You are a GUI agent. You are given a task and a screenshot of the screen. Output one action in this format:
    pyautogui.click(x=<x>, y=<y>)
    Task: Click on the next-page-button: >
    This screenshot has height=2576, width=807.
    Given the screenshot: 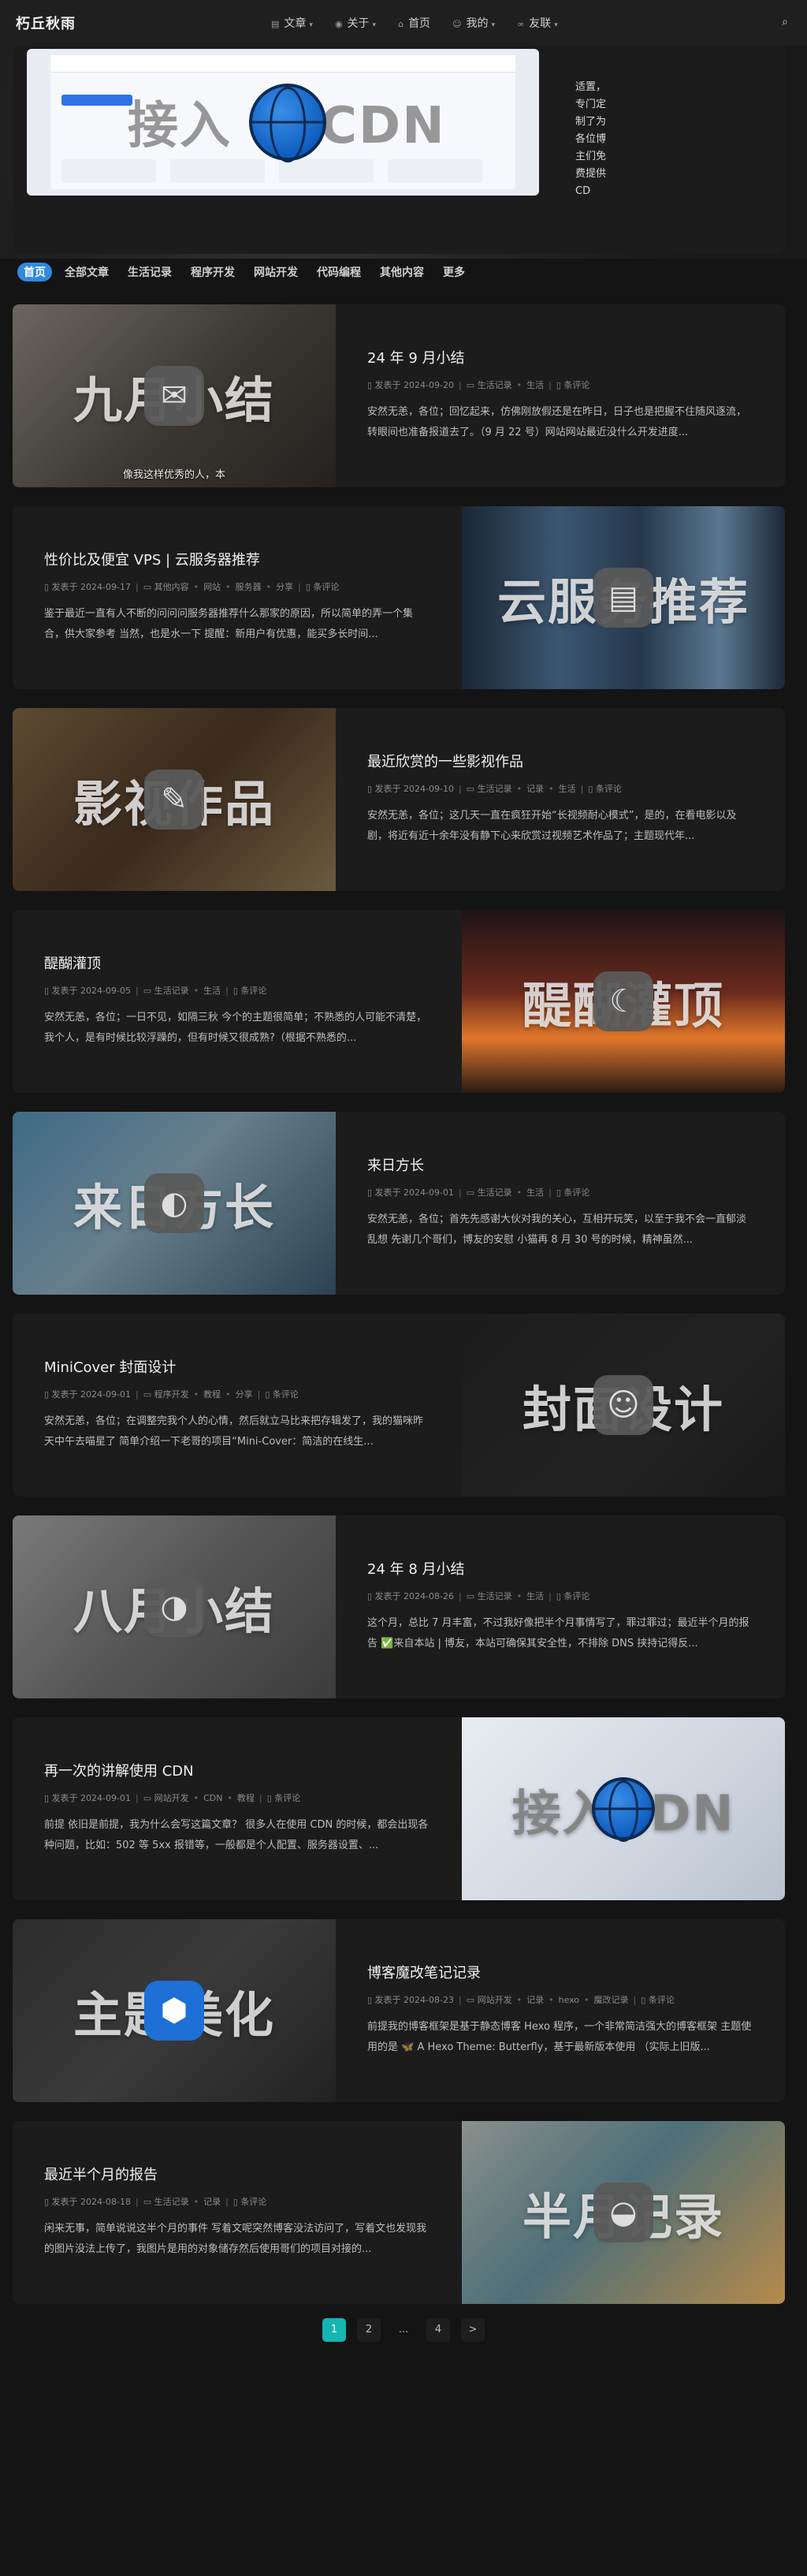 What is the action you would take?
    pyautogui.click(x=473, y=2330)
    